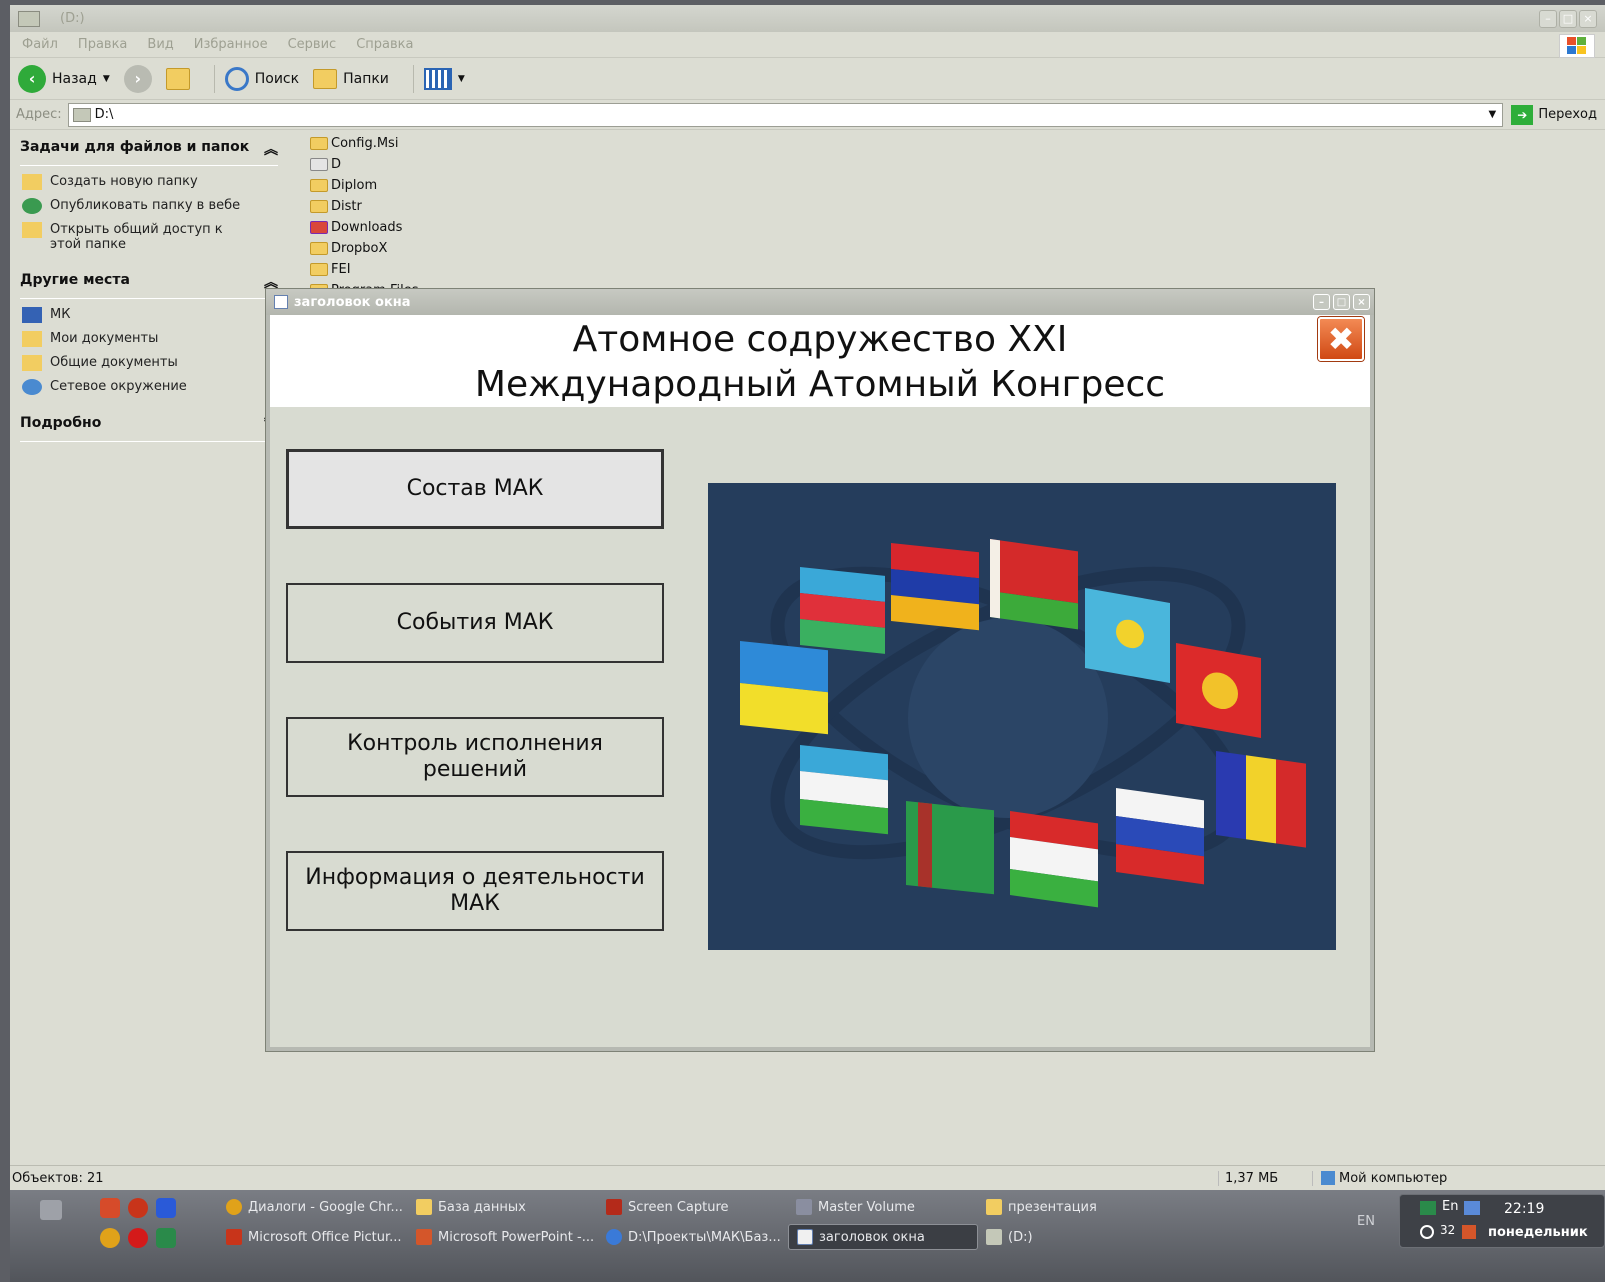  What do you see at coordinates (138, 1238) in the screenshot?
I see `opera-icon` at bounding box center [138, 1238].